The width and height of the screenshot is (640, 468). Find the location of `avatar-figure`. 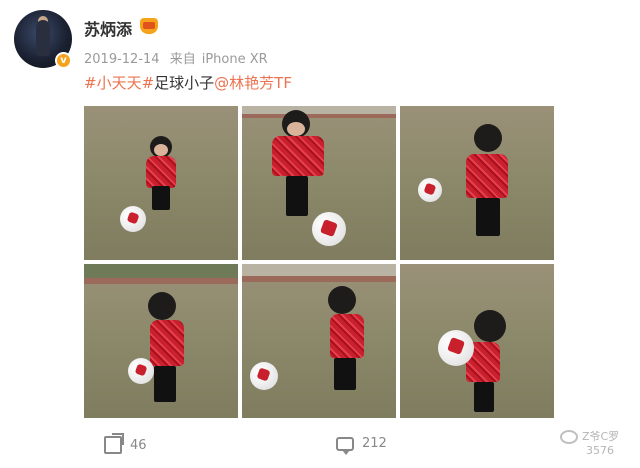

avatar-figure is located at coordinates (43, 38).